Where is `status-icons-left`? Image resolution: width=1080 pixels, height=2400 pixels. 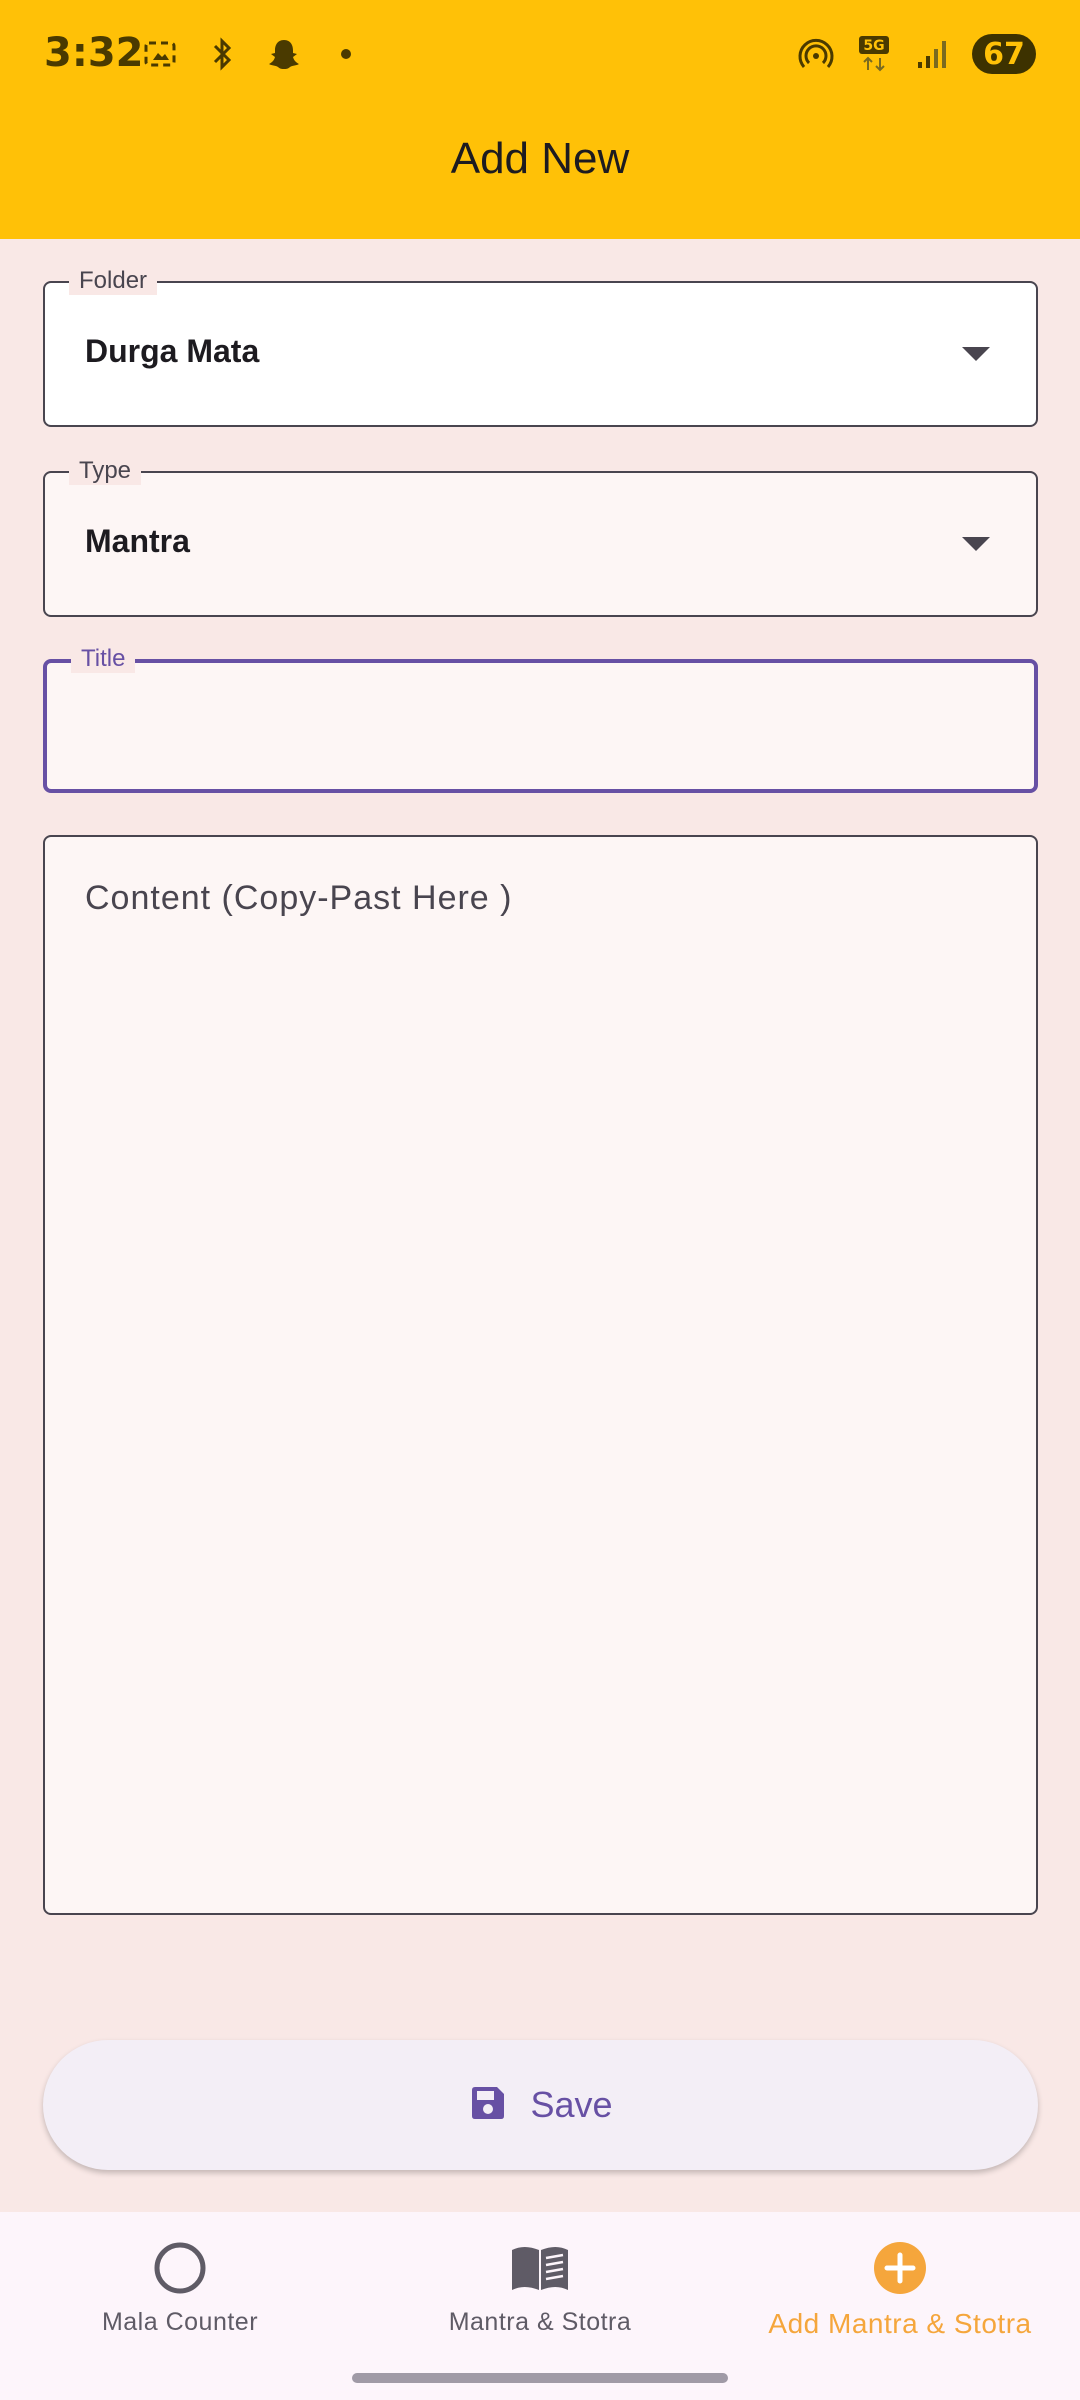 status-icons-left is located at coordinates (253, 54).